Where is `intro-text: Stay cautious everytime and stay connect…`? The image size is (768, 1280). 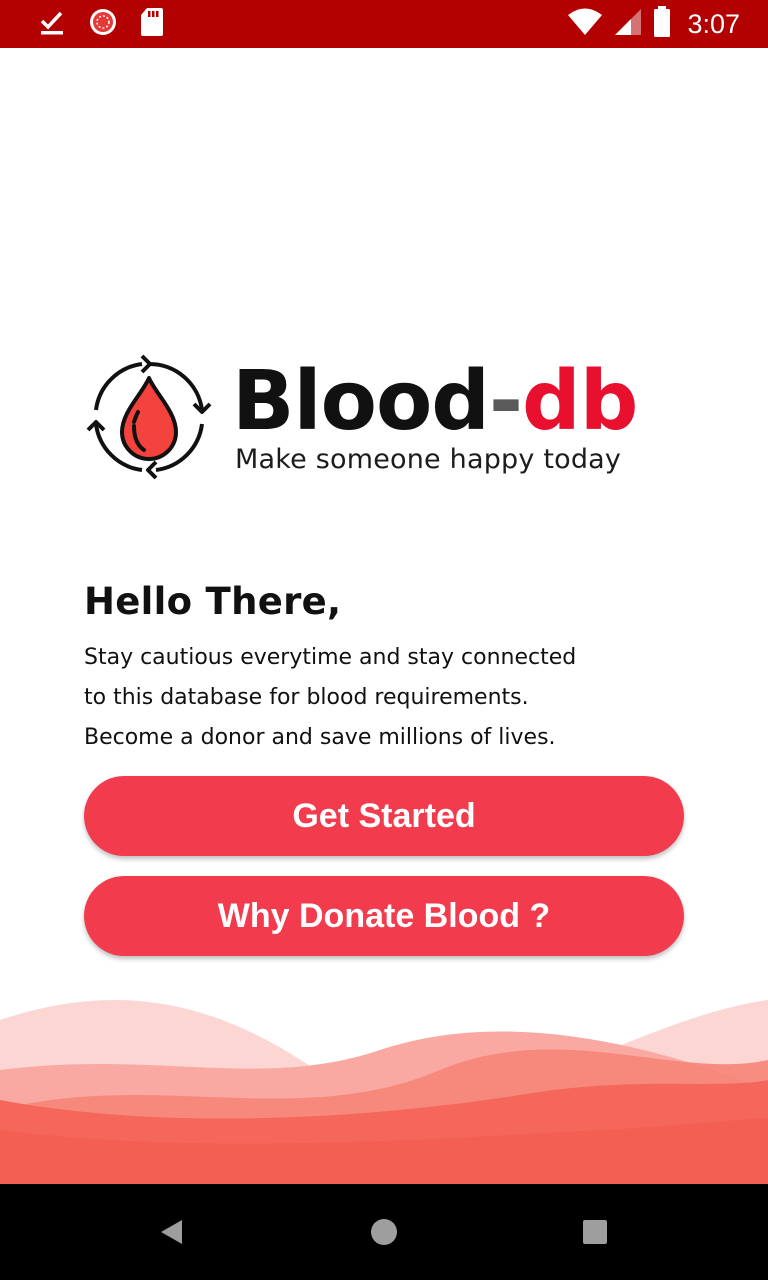
intro-text: Stay cautious everytime and stay connect… is located at coordinates (384, 698).